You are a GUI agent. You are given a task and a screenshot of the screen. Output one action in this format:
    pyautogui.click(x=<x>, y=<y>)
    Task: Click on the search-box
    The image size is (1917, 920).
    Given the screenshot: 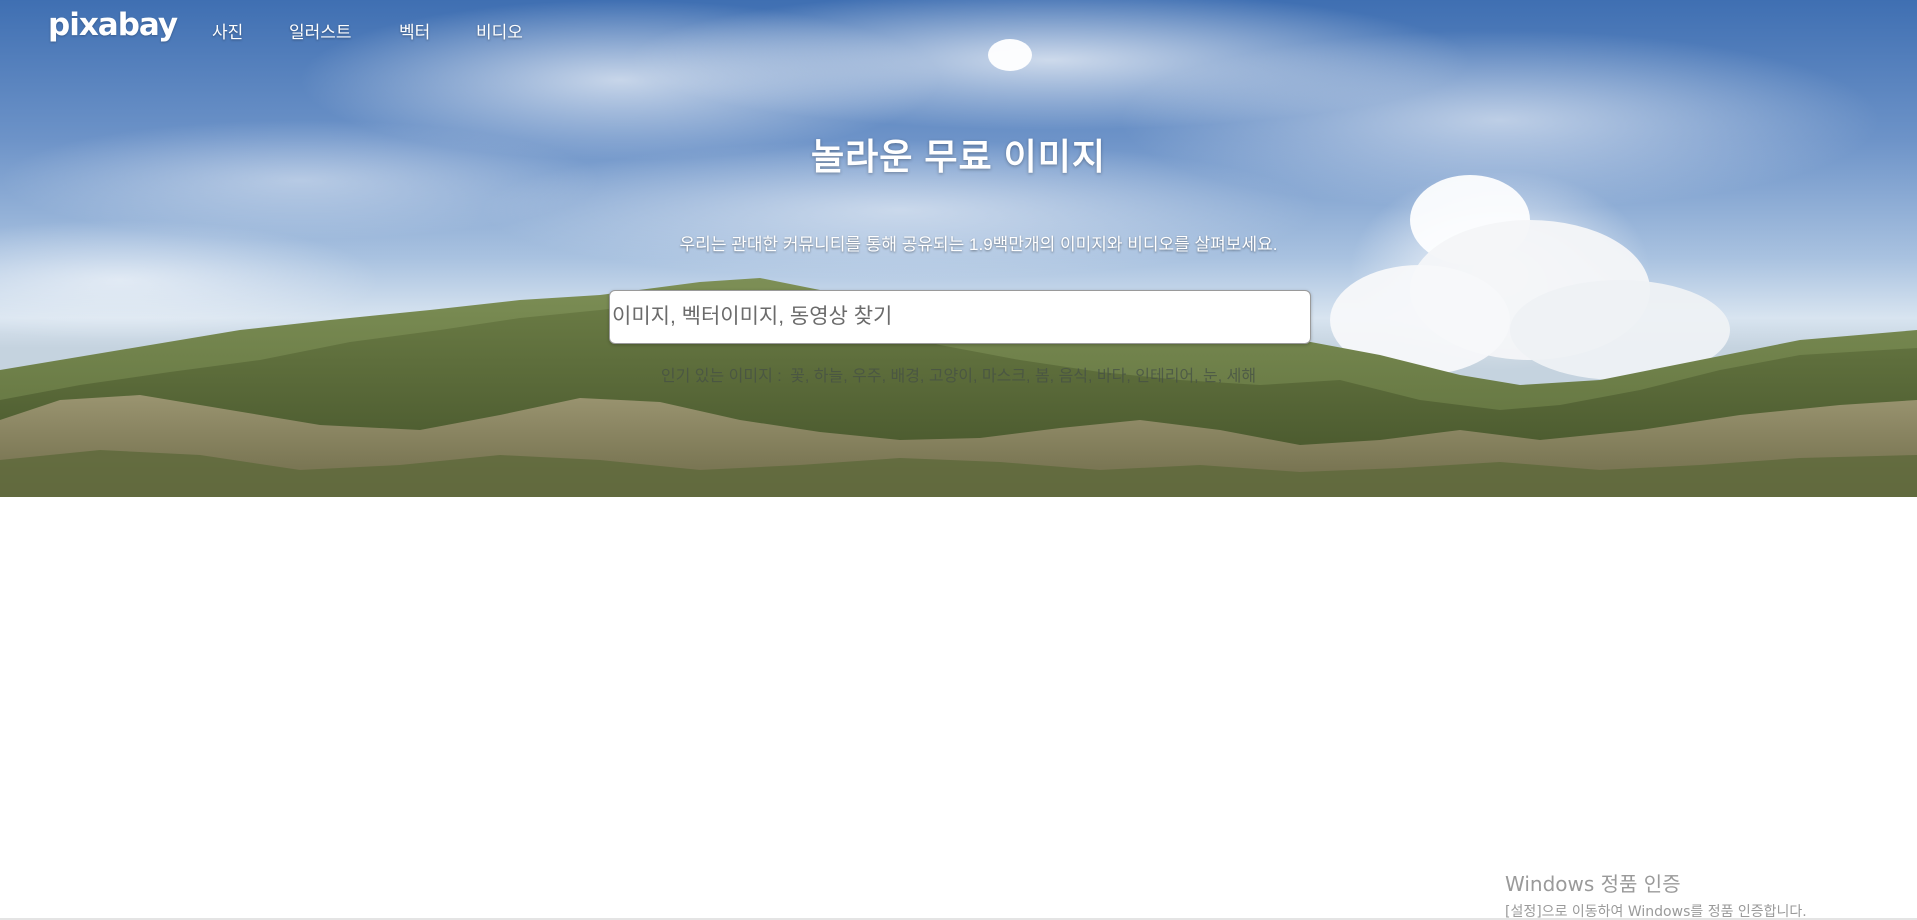 What is the action you would take?
    pyautogui.click(x=960, y=317)
    